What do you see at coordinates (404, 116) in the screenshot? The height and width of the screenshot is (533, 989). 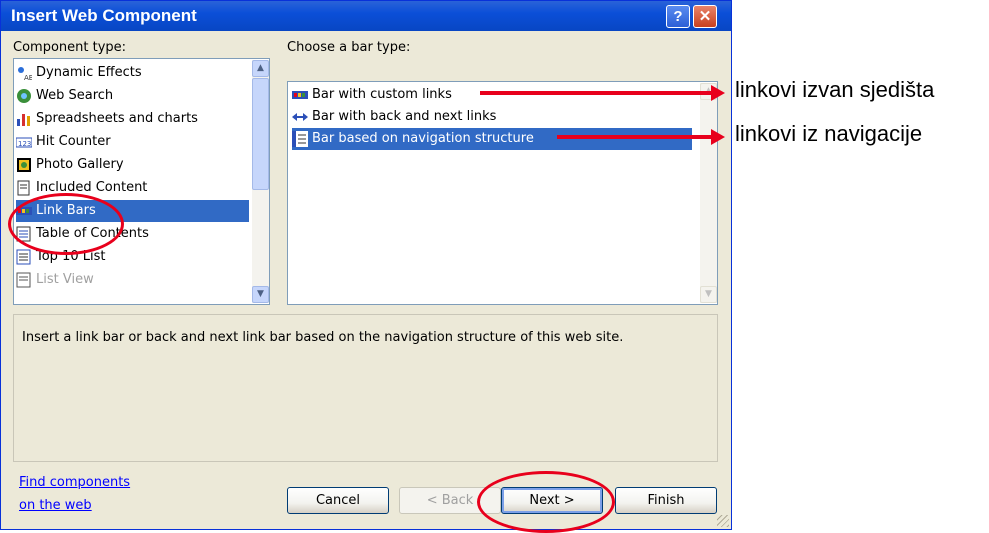 I see `list-item-label: Bar with back and next links` at bounding box center [404, 116].